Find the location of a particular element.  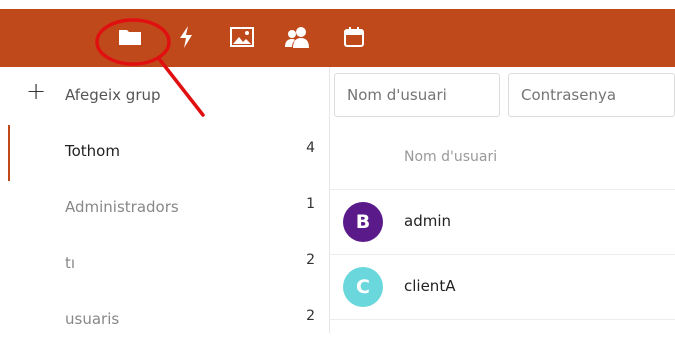

sidebar-item-label: Tothom is located at coordinates (92, 151).